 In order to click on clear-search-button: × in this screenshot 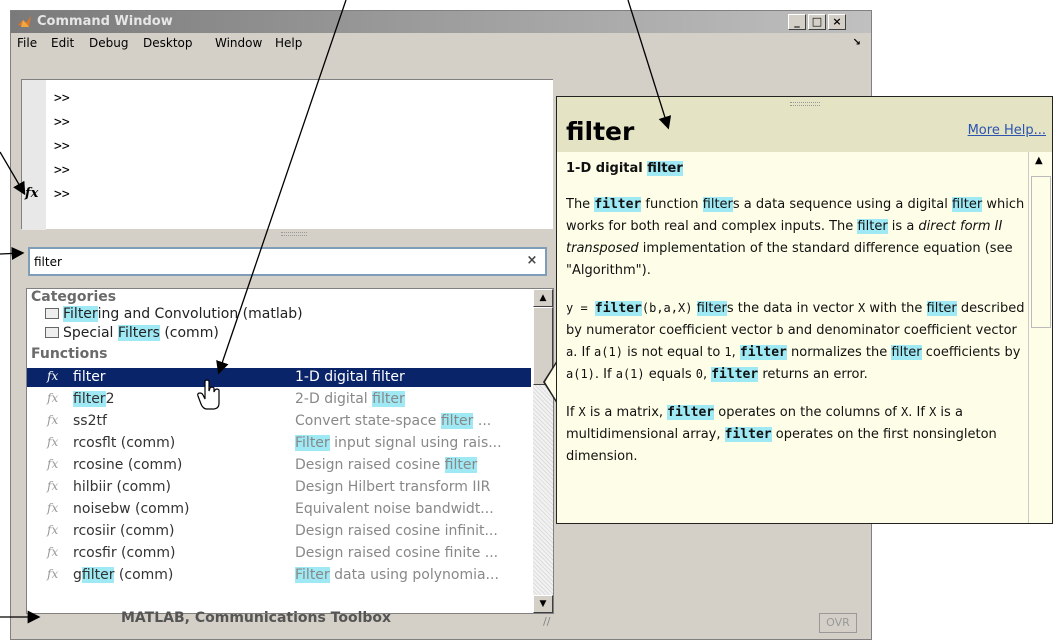, I will do `click(532, 261)`.